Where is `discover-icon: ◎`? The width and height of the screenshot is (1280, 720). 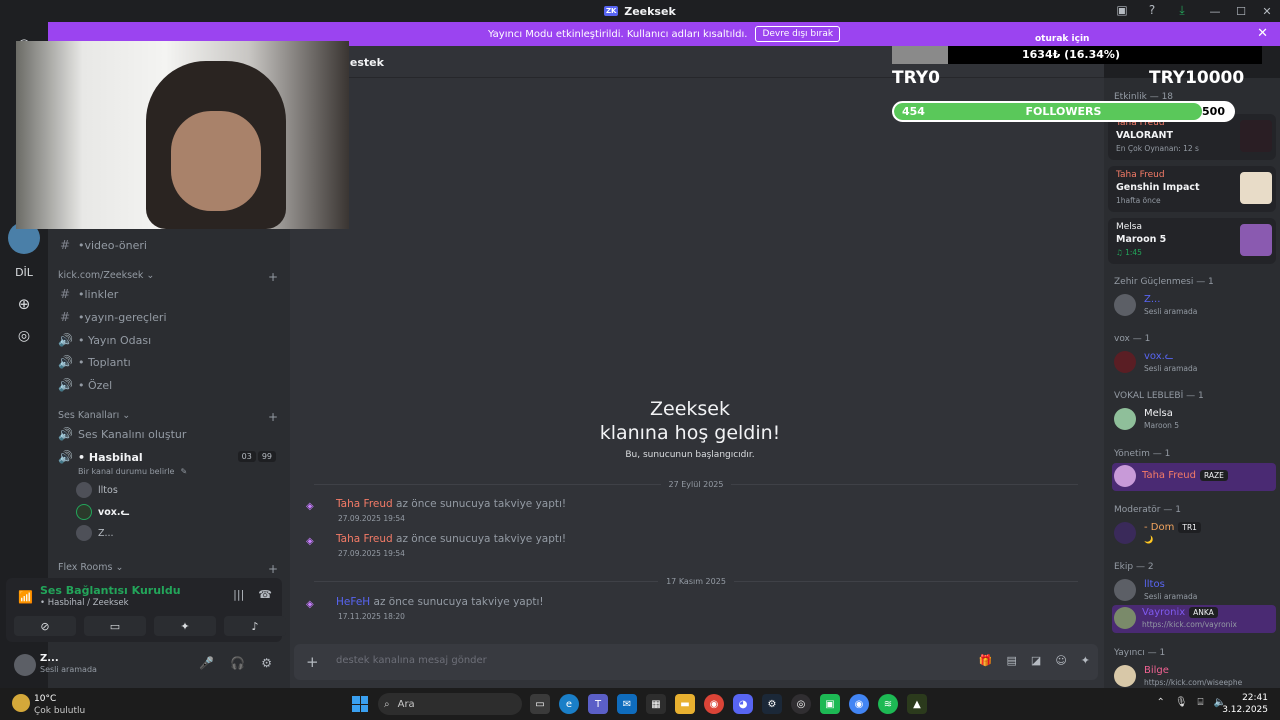 discover-icon: ◎ is located at coordinates (24, 336).